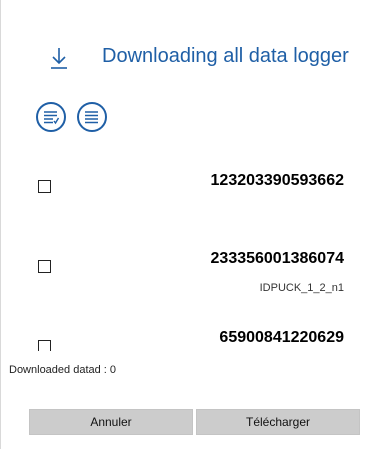 This screenshot has width=368, height=449. Describe the element at coordinates (301, 288) in the screenshot. I see `logger-subtitle: IDPUCK_1_2_n1` at that location.